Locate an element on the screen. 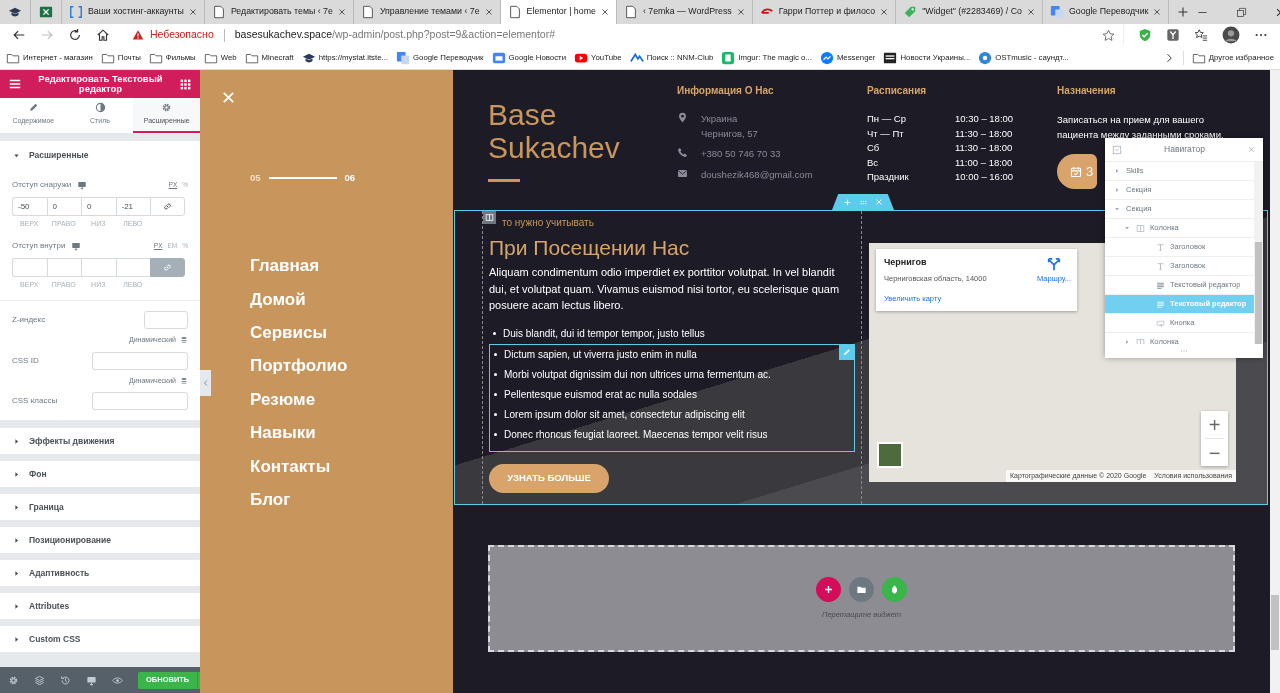  favorites-icon is located at coordinates (1201, 35).